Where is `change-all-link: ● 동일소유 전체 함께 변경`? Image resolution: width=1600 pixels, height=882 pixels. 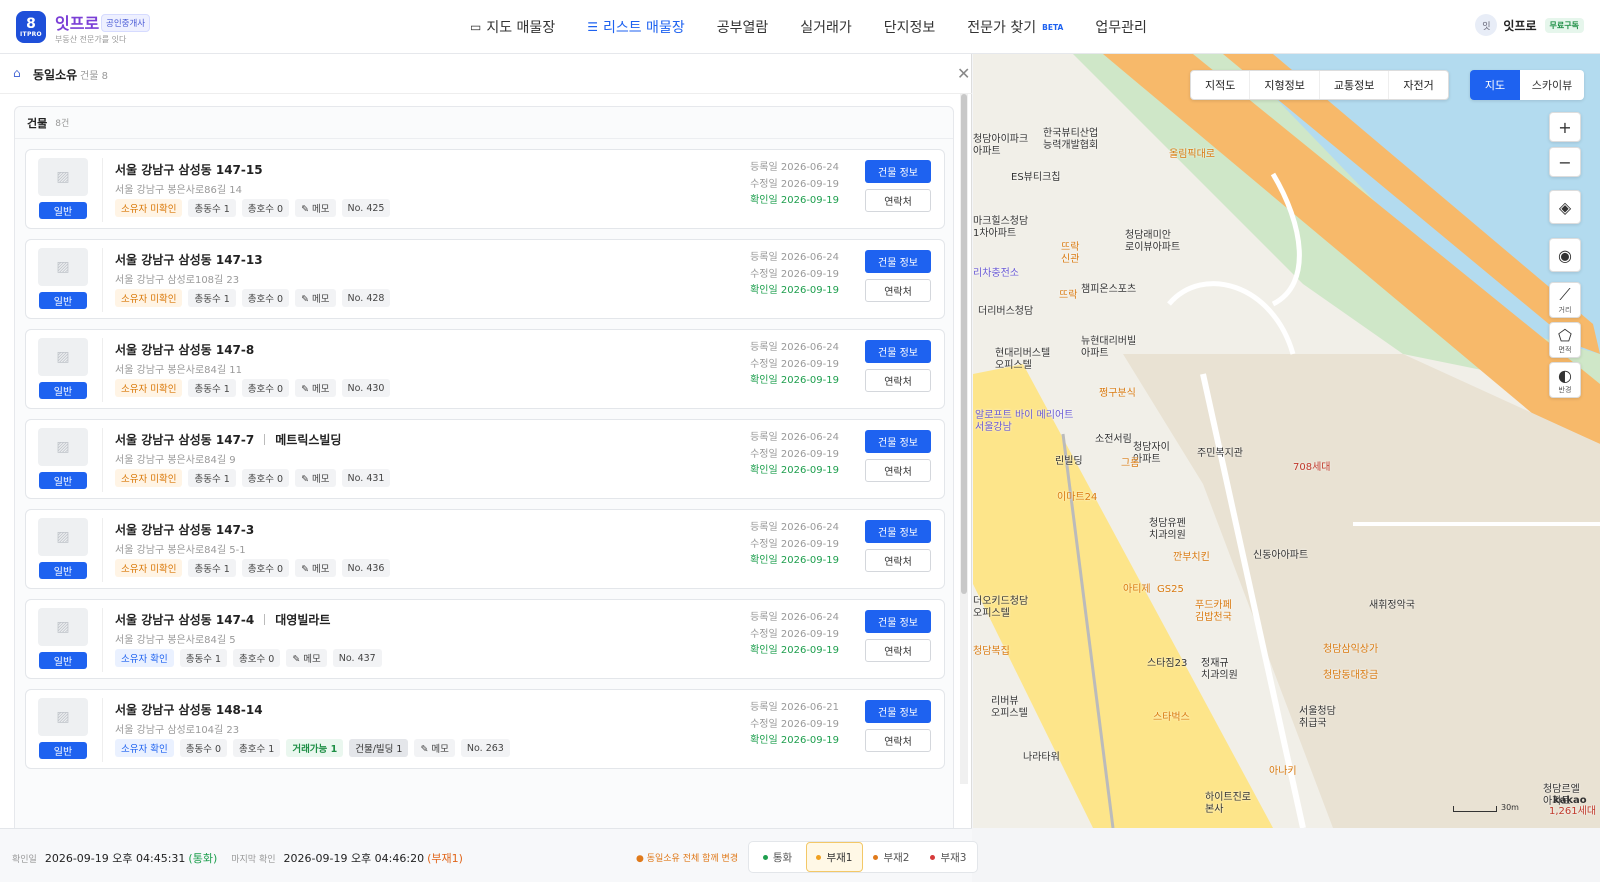
change-all-link: ● 동일소유 전체 함께 변경 is located at coordinates (687, 857).